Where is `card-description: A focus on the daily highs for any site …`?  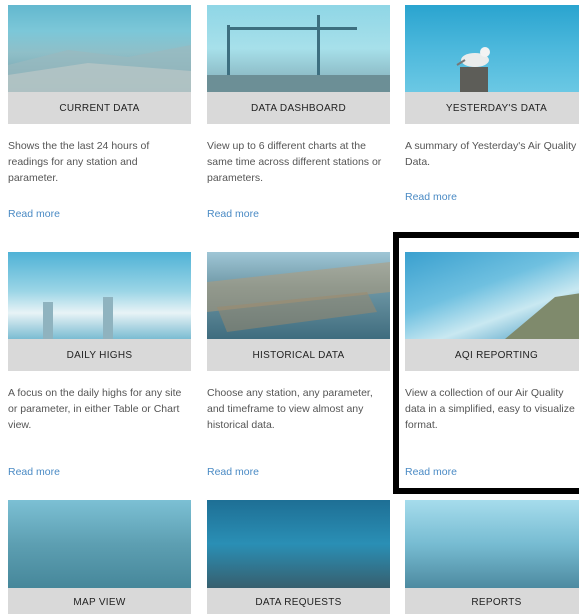 card-description: A focus on the daily highs for any site … is located at coordinates (95, 409).